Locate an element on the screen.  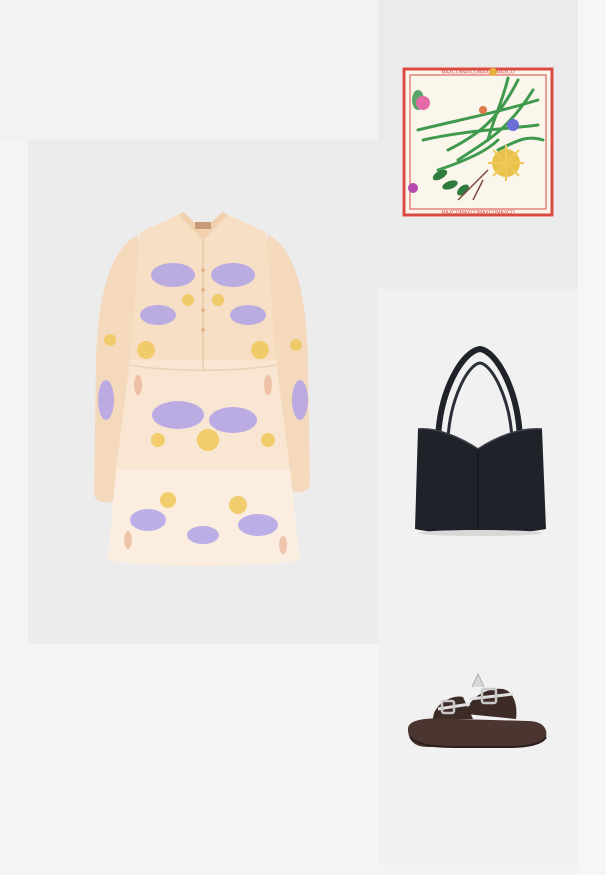
brown-buckle-slide-sandal-image is located at coordinates (477, 710).